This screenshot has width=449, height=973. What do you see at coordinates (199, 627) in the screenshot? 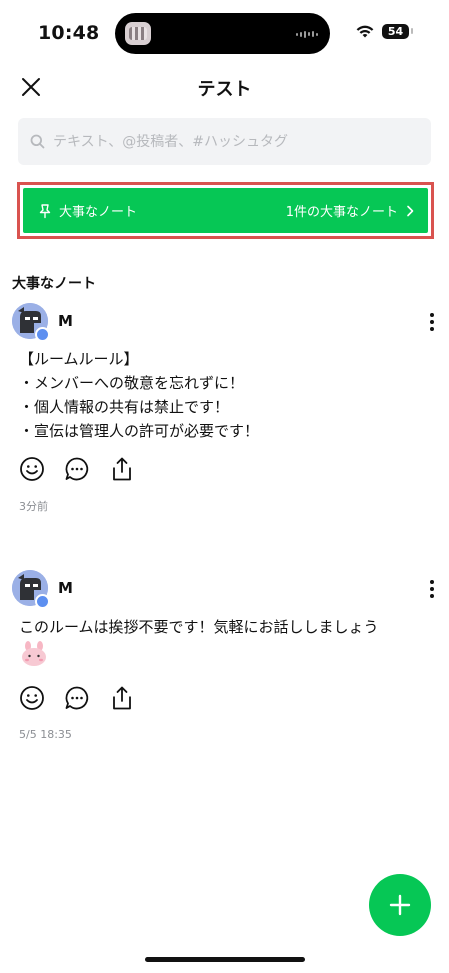
I see `post-line: このルームは挨拶不要です！気軽にお話ししましょう` at bounding box center [199, 627].